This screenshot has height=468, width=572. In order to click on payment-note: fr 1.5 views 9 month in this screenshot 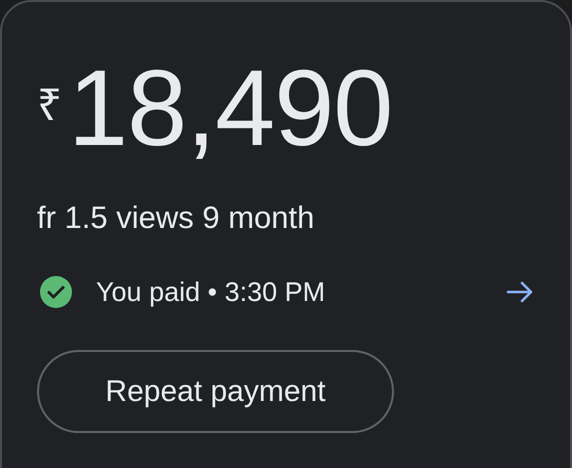, I will do `click(176, 217)`.